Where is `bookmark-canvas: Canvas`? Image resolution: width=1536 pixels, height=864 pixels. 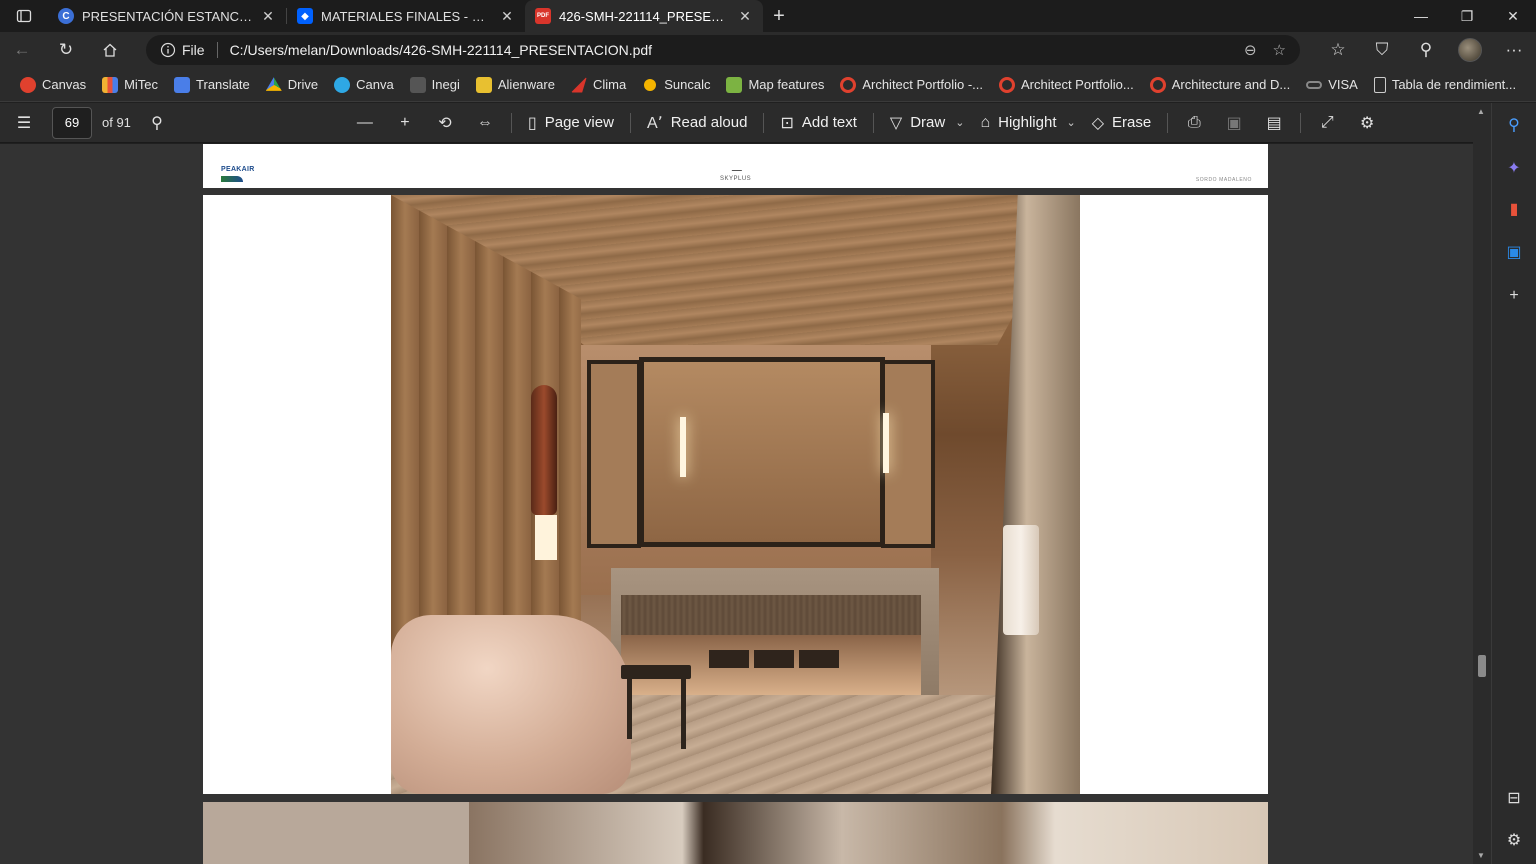 bookmark-canvas: Canvas is located at coordinates (53, 85).